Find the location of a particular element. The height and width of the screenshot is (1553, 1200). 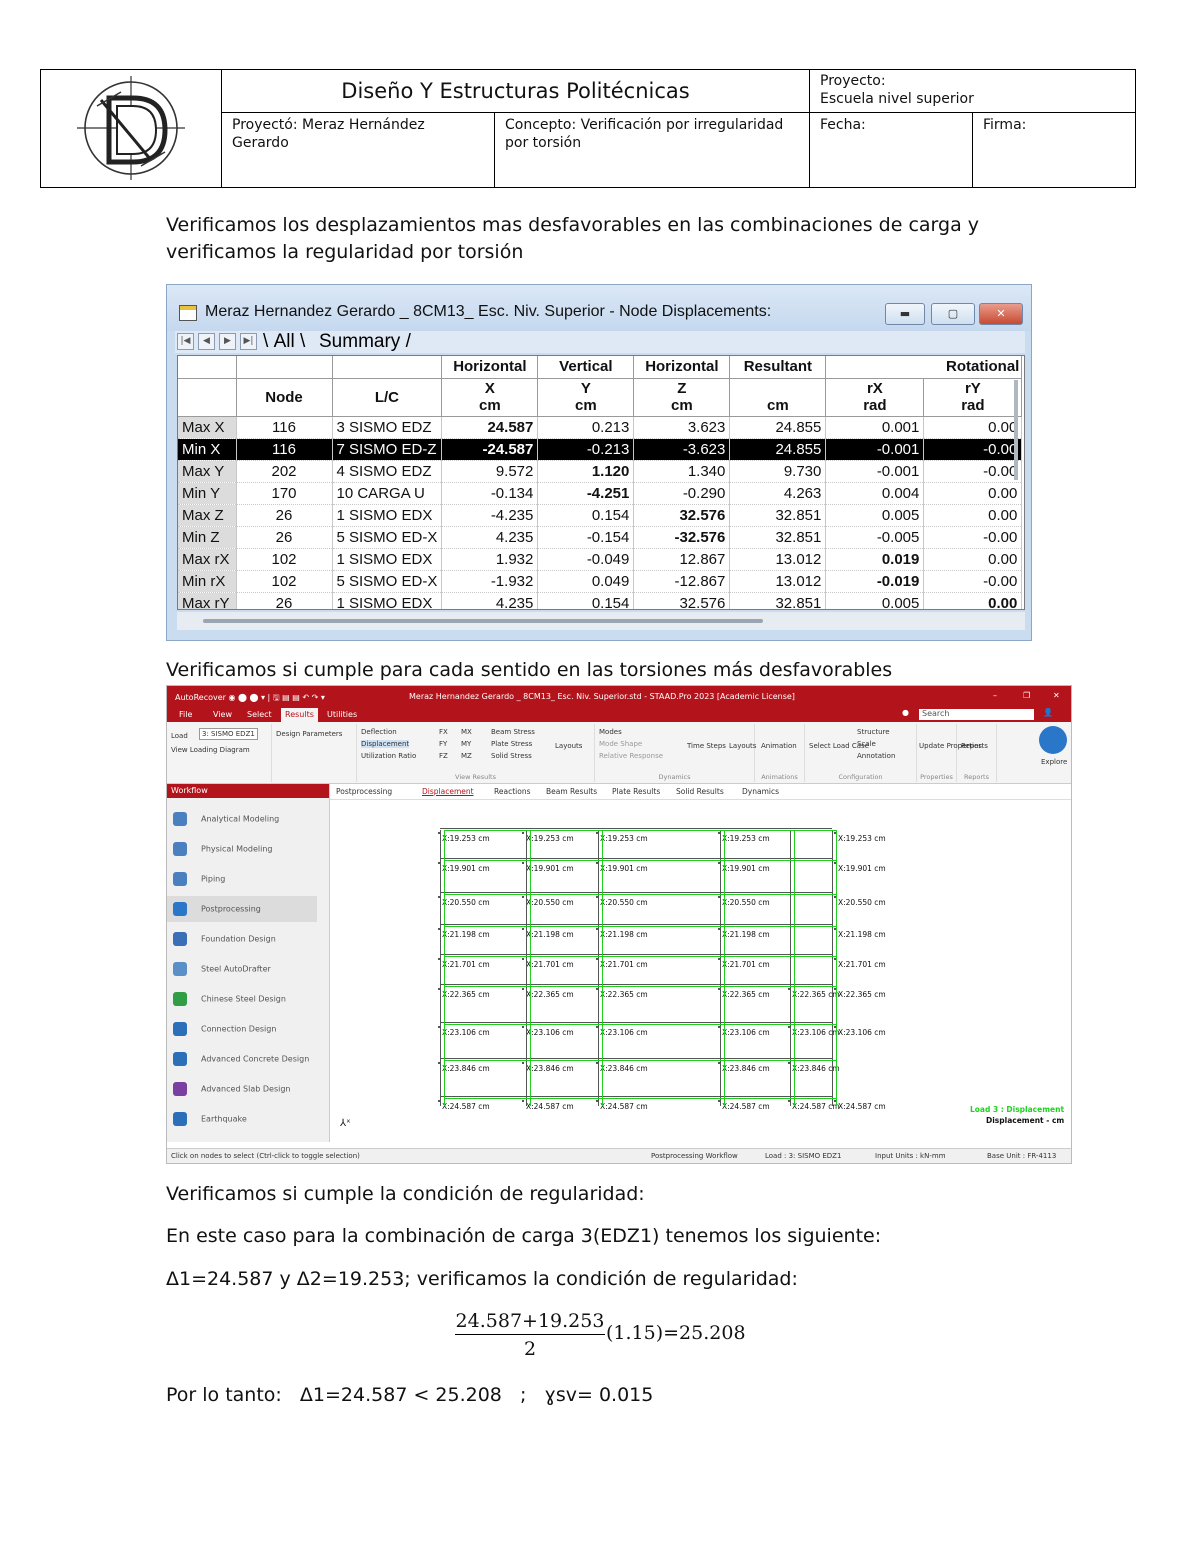

workflow-item: Physical Modeling is located at coordinates (222, 849).